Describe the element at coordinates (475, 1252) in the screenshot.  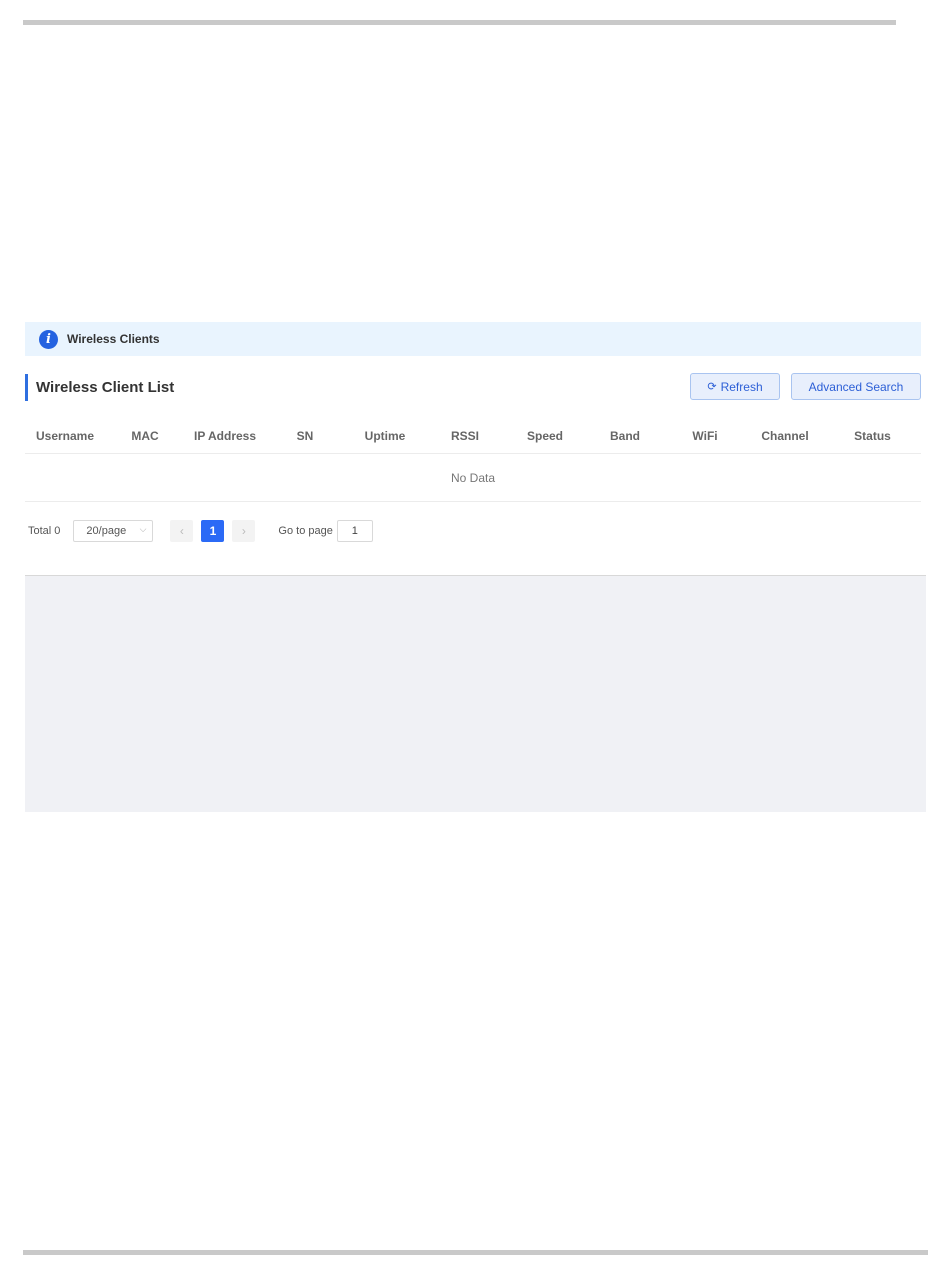
I see `bottom-divider` at that location.